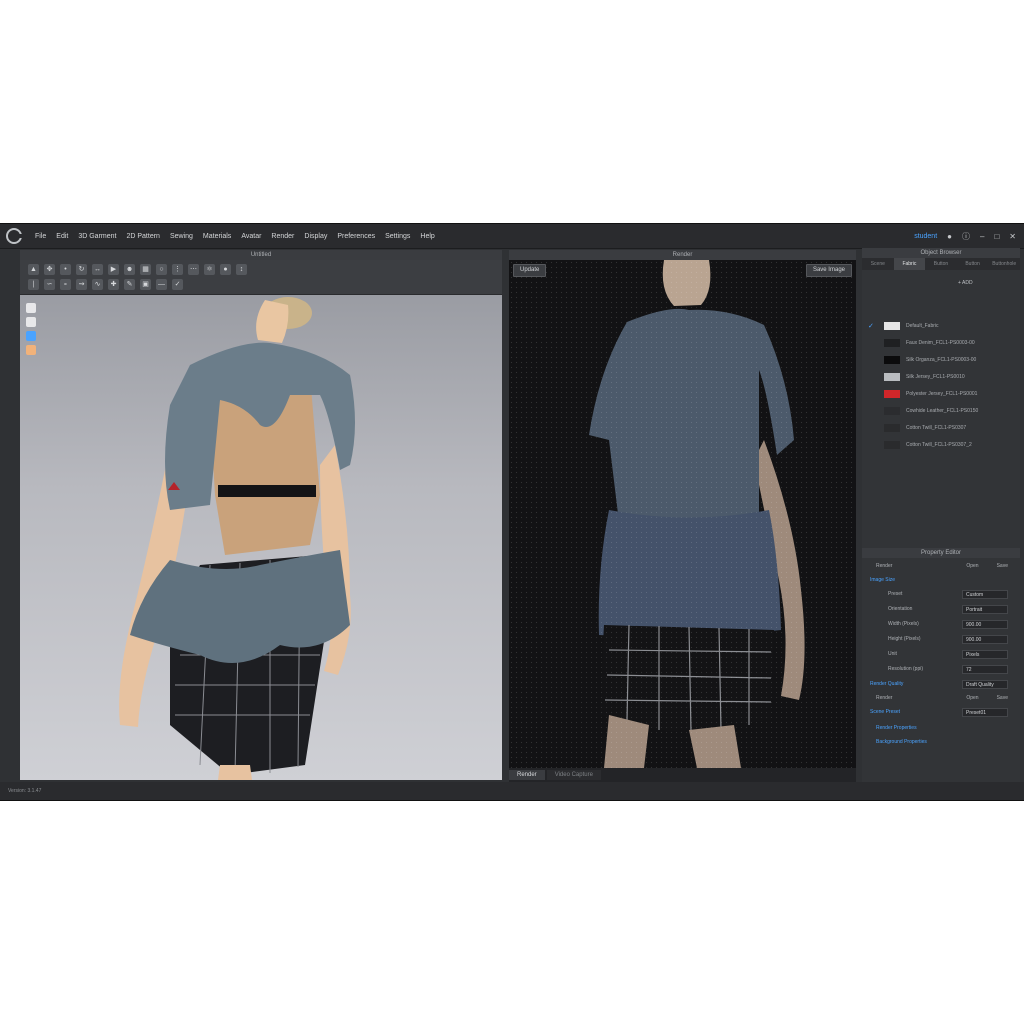 The height and width of the screenshot is (1024, 1024). What do you see at coordinates (982, 236) in the screenshot?
I see `minimize-icon: –` at bounding box center [982, 236].